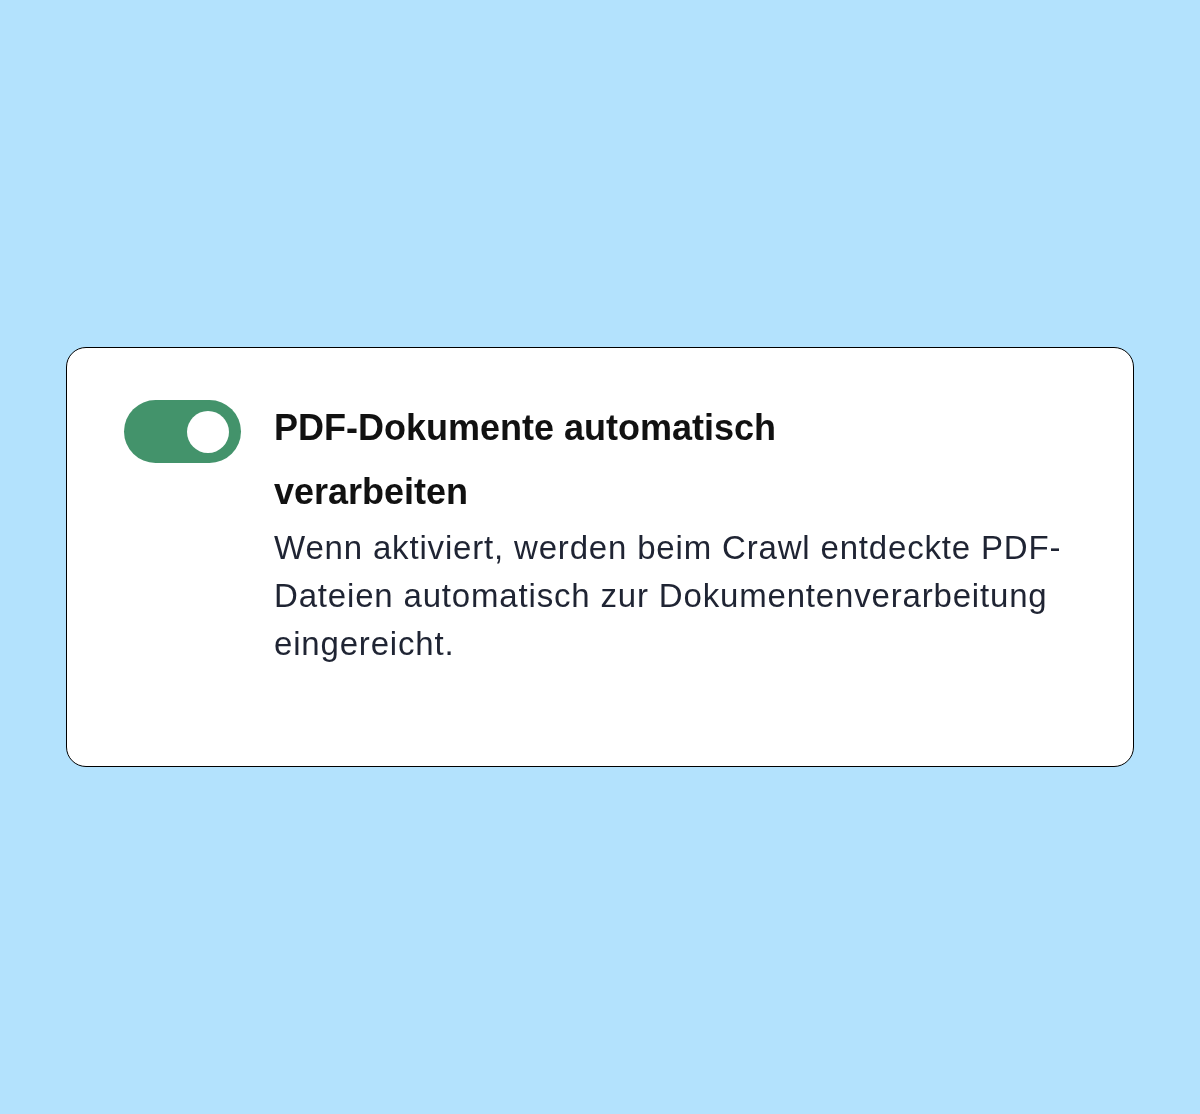 This screenshot has height=1114, width=1200. I want to click on setting-description: Wenn aktiviert, werden beim Crawl entdeckte PDF-Dateien automatisch zur Dokumentenverarbeitung eingereicht., so click(668, 596).